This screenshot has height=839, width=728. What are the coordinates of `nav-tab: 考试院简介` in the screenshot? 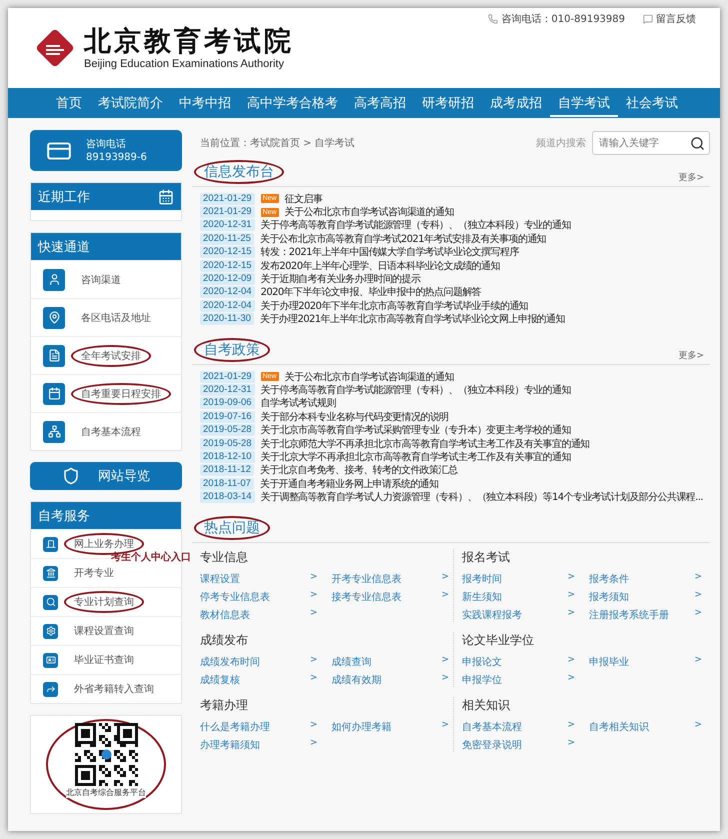 It's located at (130, 103).